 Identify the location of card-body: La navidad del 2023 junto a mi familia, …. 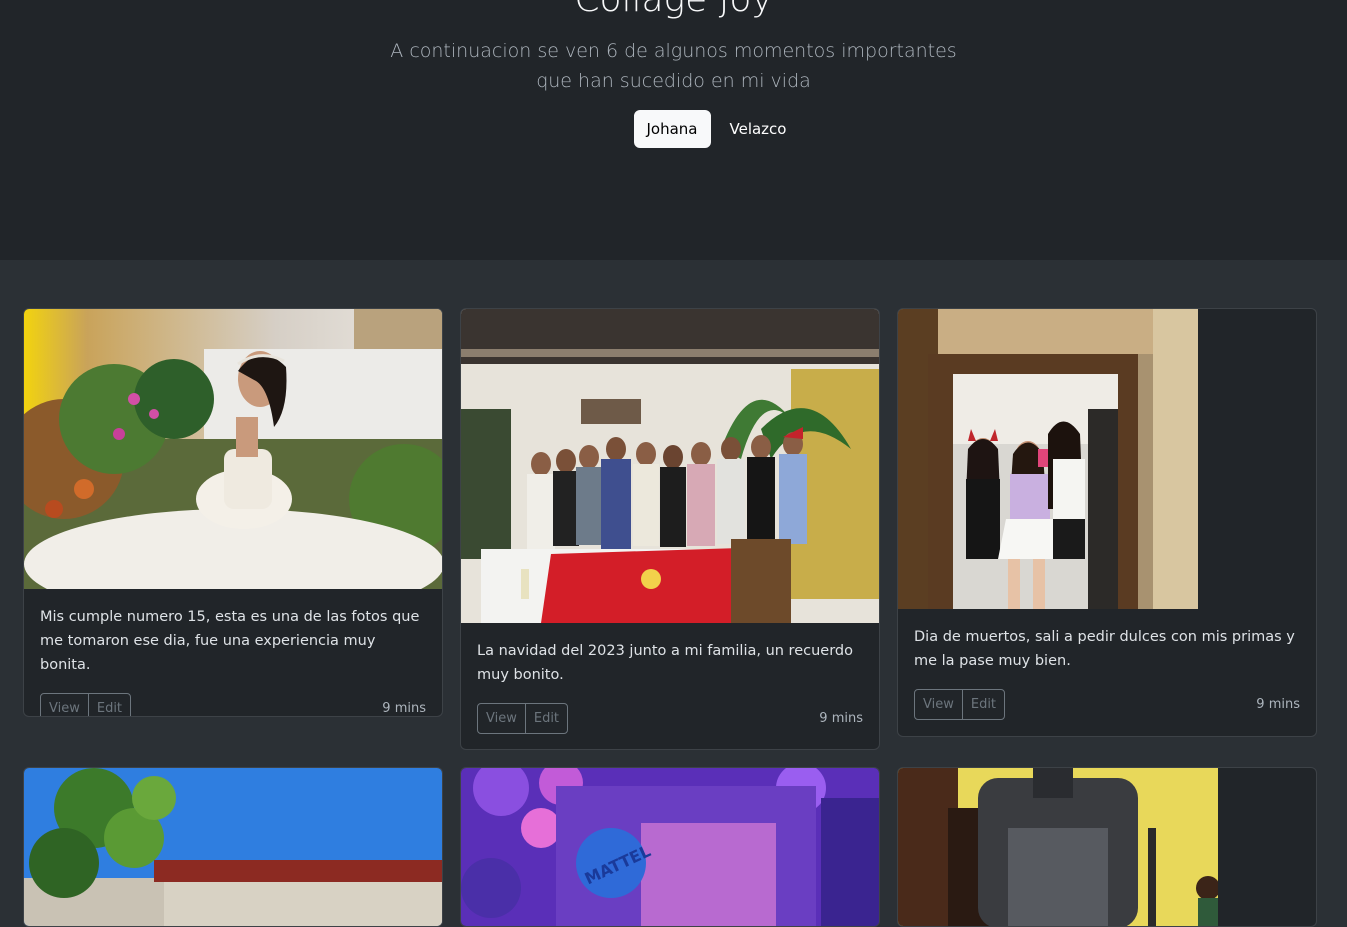
(670, 686).